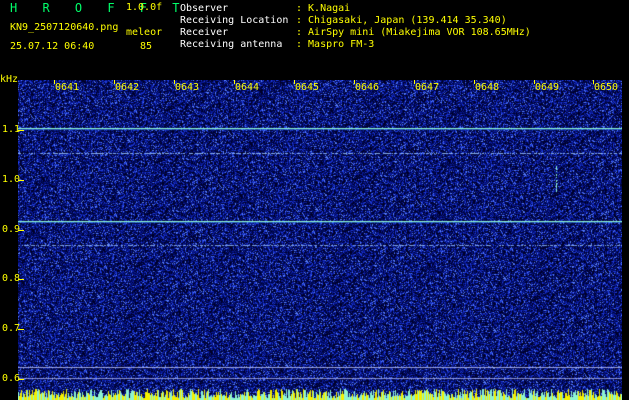  What do you see at coordinates (367, 87) in the screenshot?
I see `x-label-0646: 0646` at bounding box center [367, 87].